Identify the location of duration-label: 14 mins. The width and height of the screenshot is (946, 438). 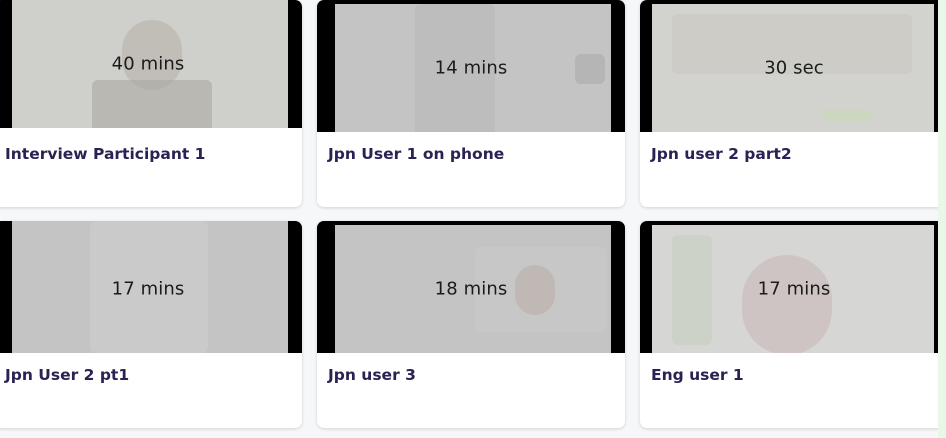
(471, 68).